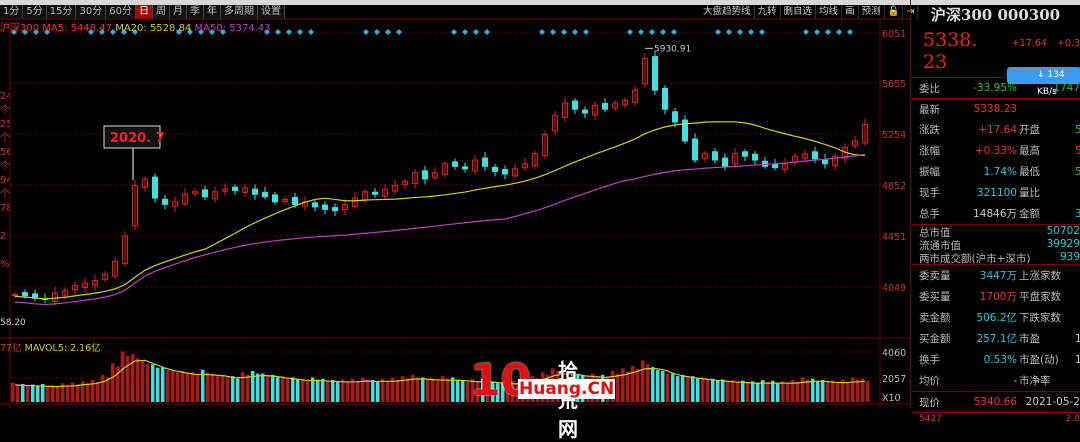 This screenshot has width=1080, height=442. Describe the element at coordinates (996, 192) in the screenshot. I see `row-value: 321100` at that location.